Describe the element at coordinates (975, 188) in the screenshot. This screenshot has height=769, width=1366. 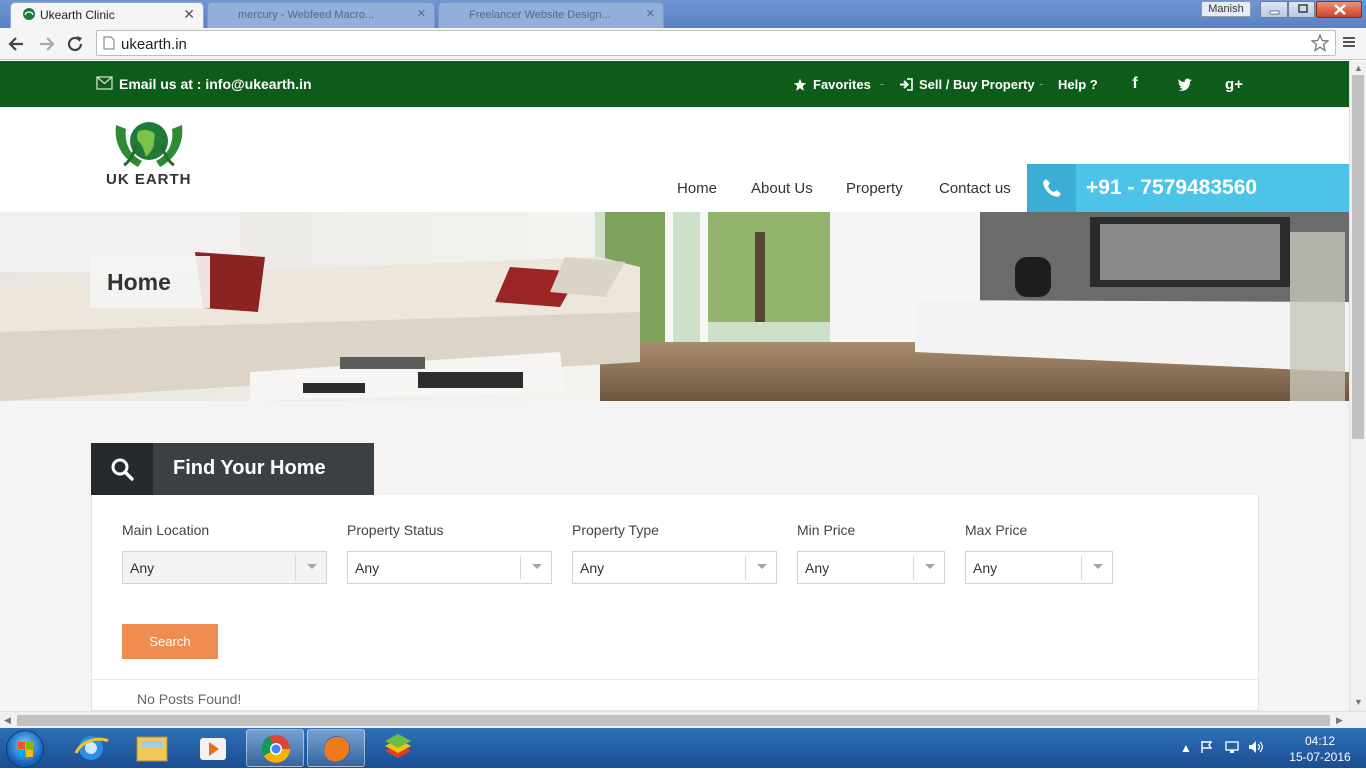
I see `nav-contact-us: Contact us` at that location.